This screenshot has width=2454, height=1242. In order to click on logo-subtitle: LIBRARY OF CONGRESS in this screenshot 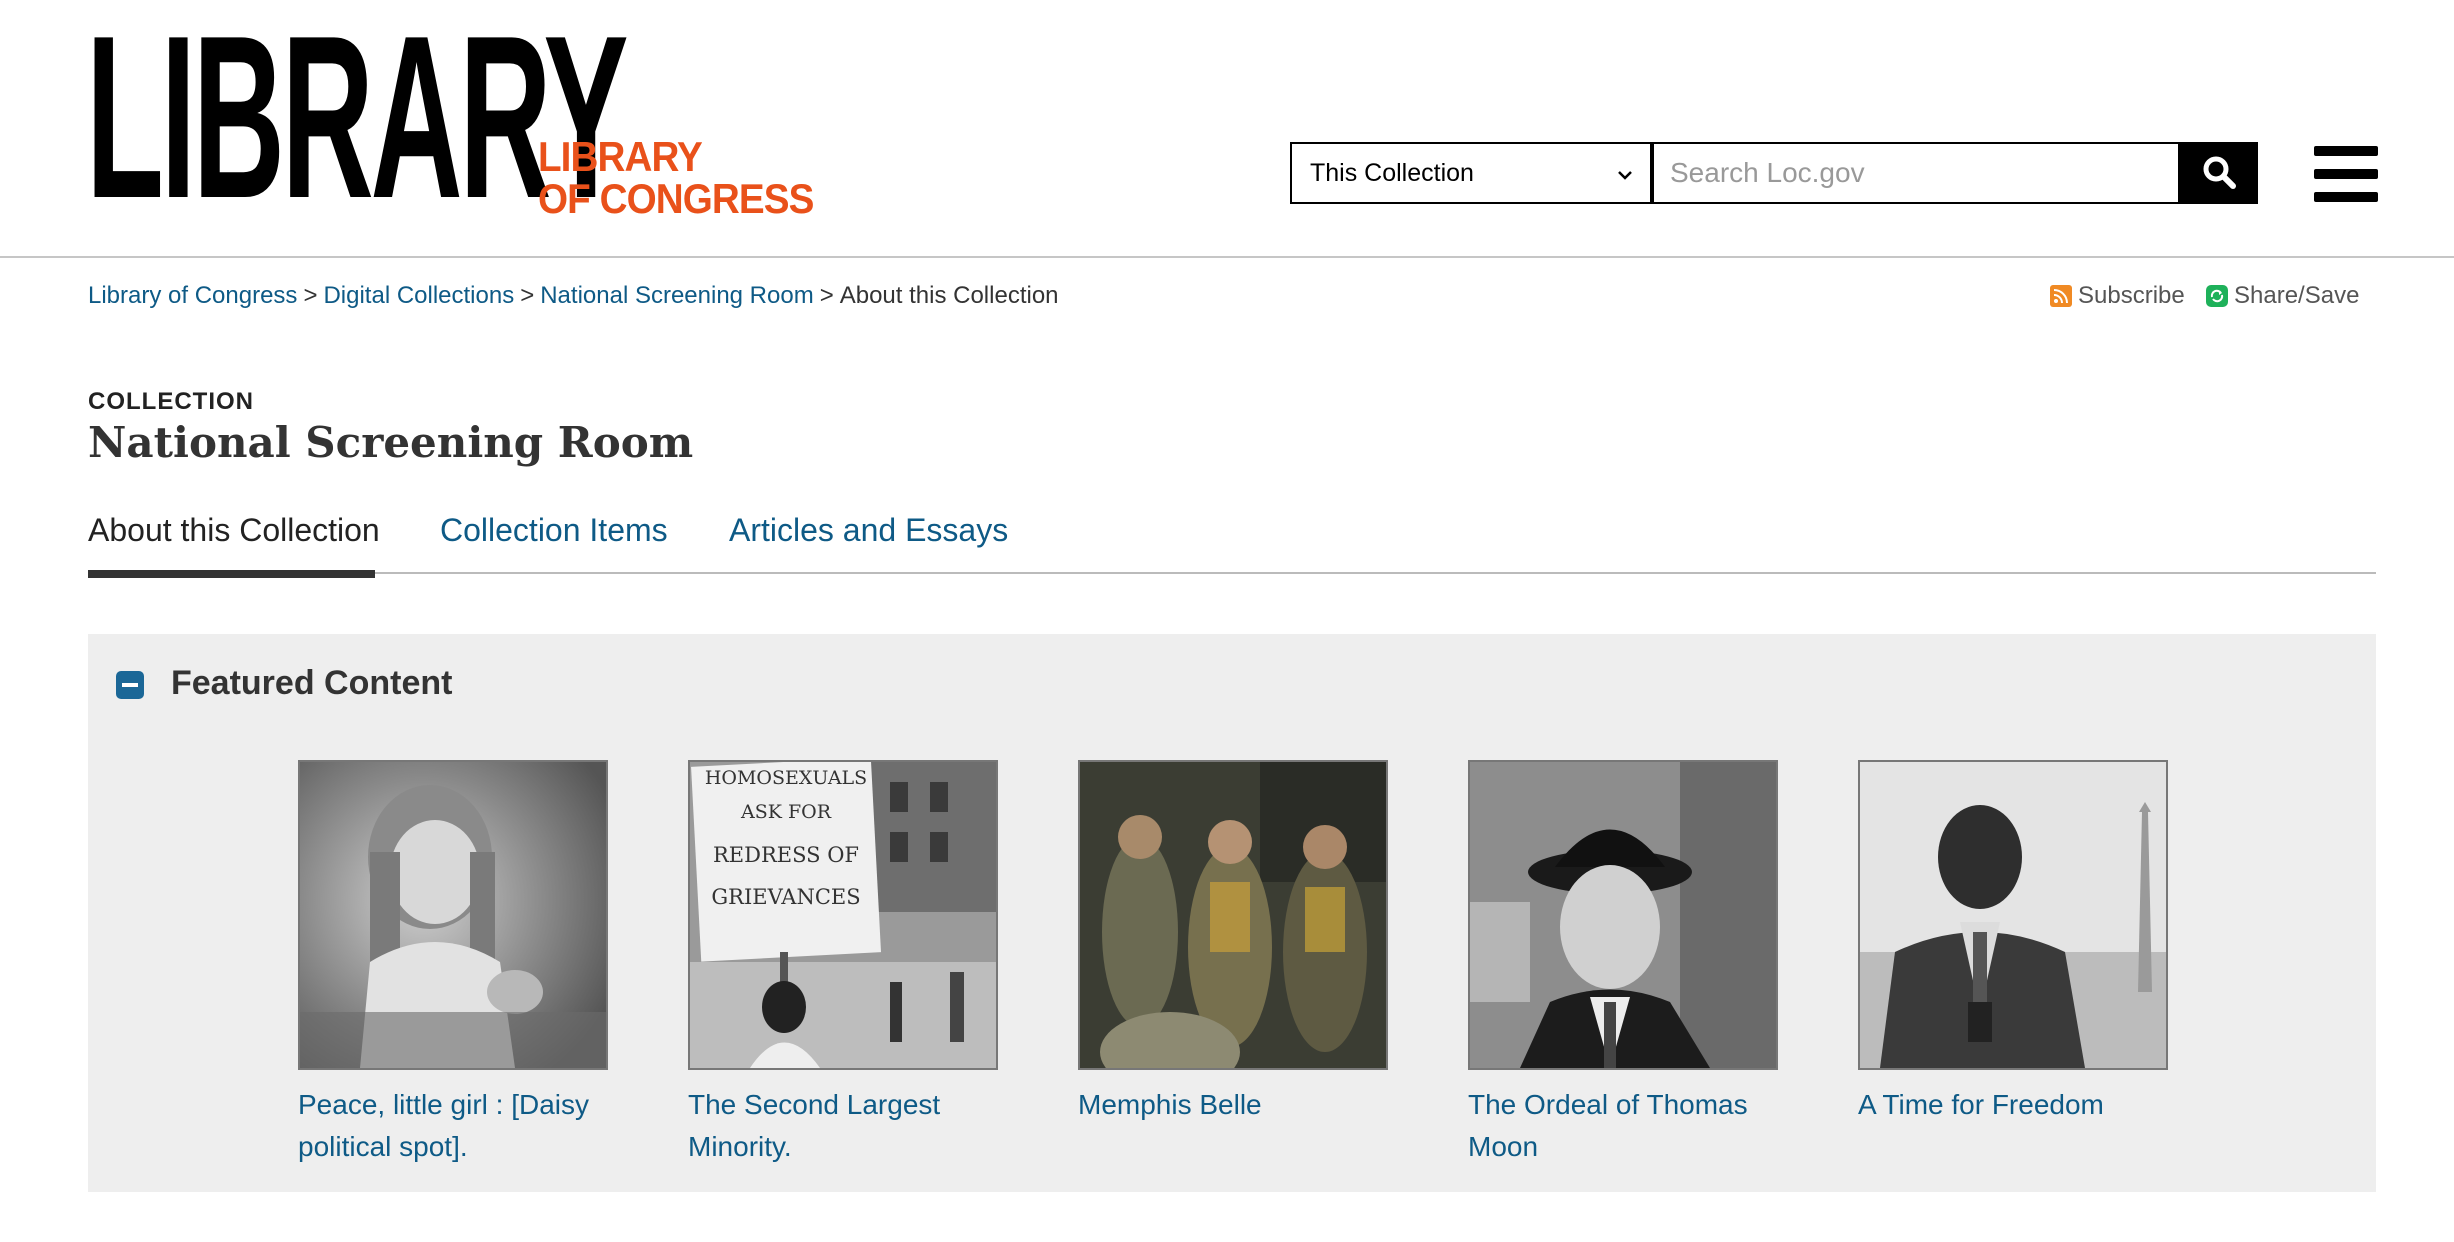, I will do `click(687, 178)`.